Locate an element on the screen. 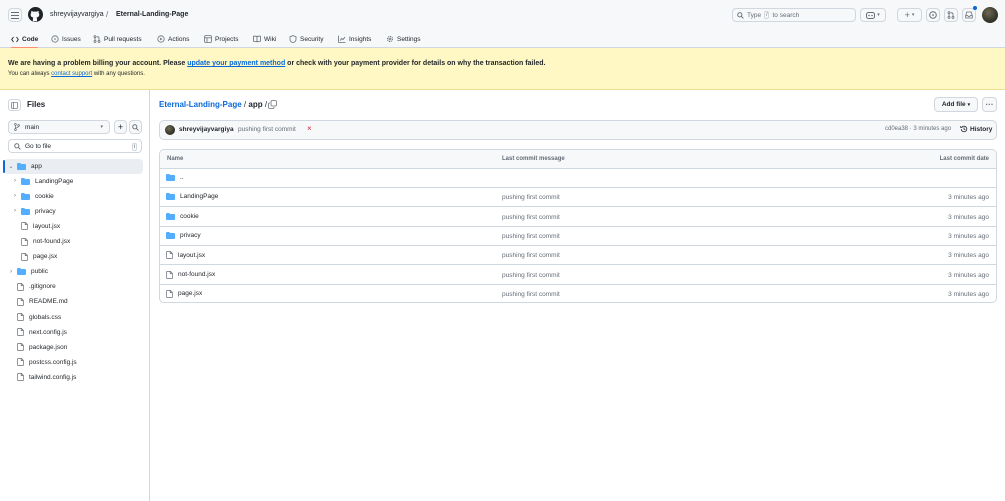  tab-code: Code is located at coordinates (25, 39).